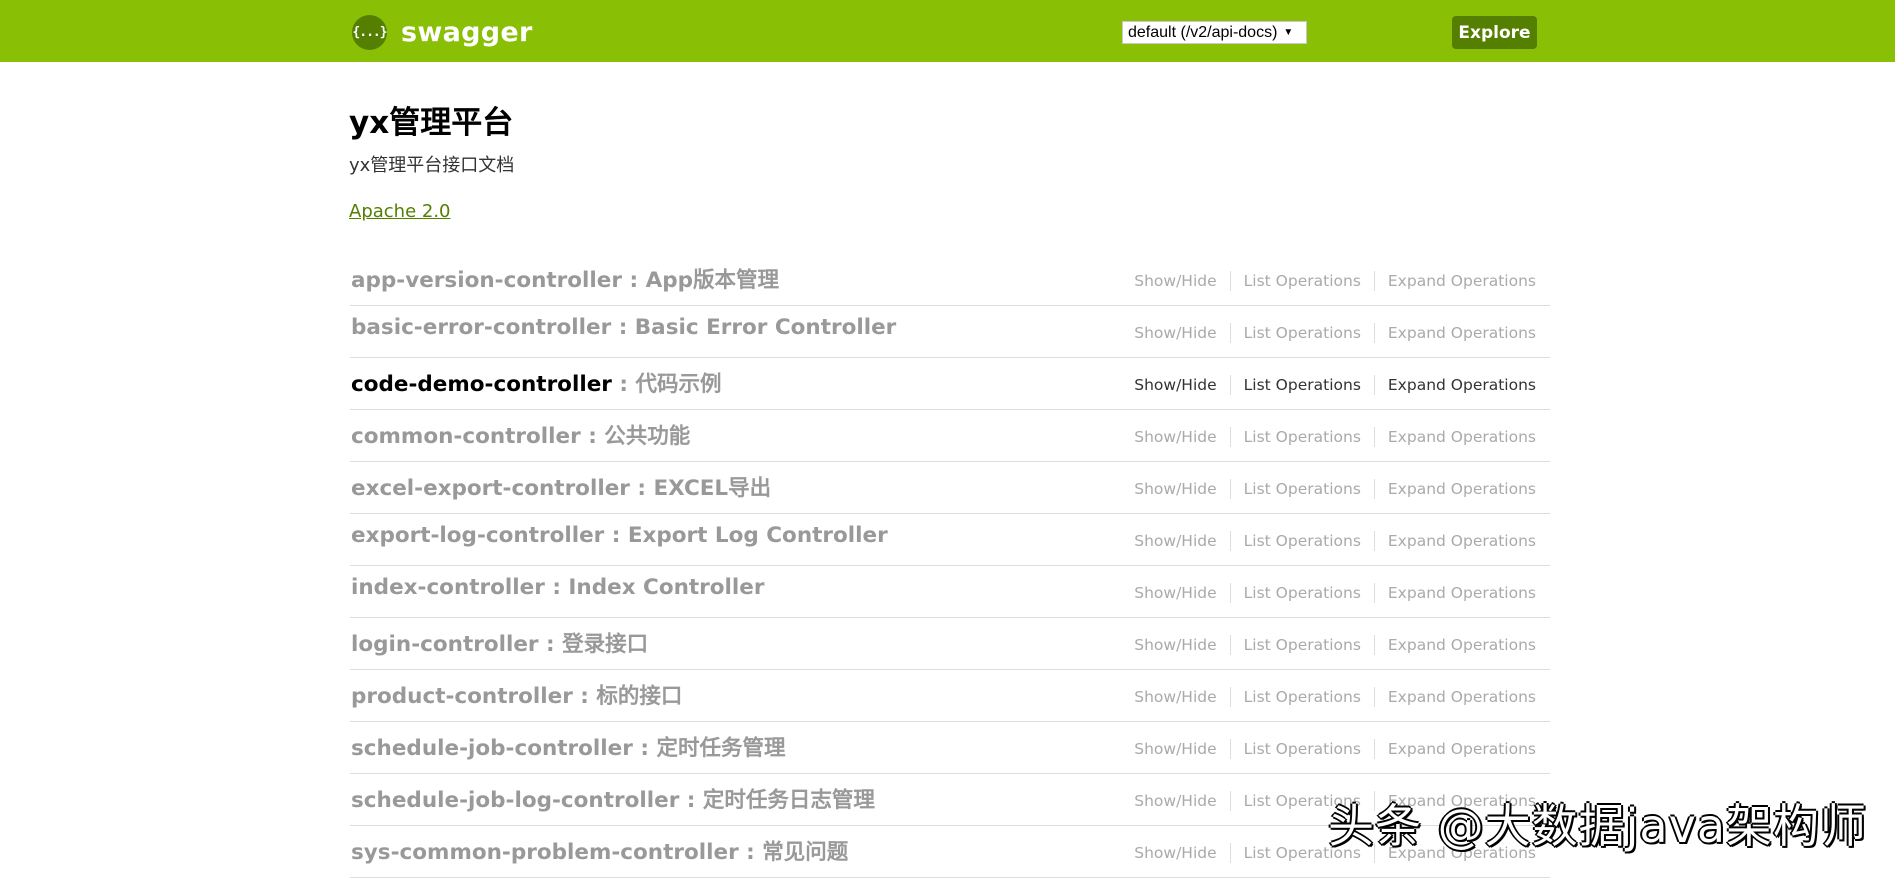 This screenshot has height=878, width=1895. I want to click on resource-heading: sys-common-problem-controller : 常见问题, so click(599, 850).